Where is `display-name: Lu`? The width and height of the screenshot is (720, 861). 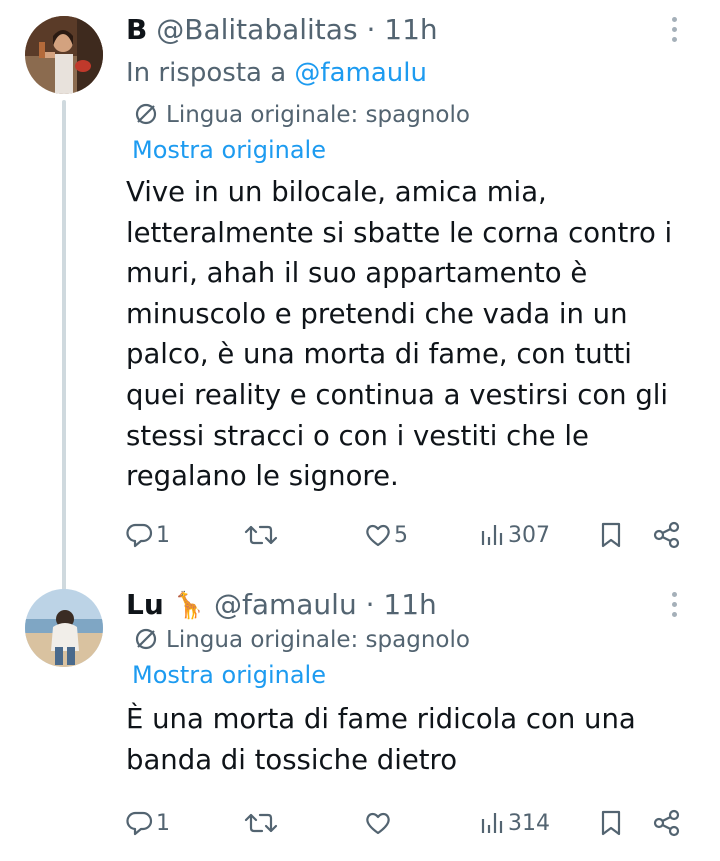 display-name: Lu is located at coordinates (145, 604).